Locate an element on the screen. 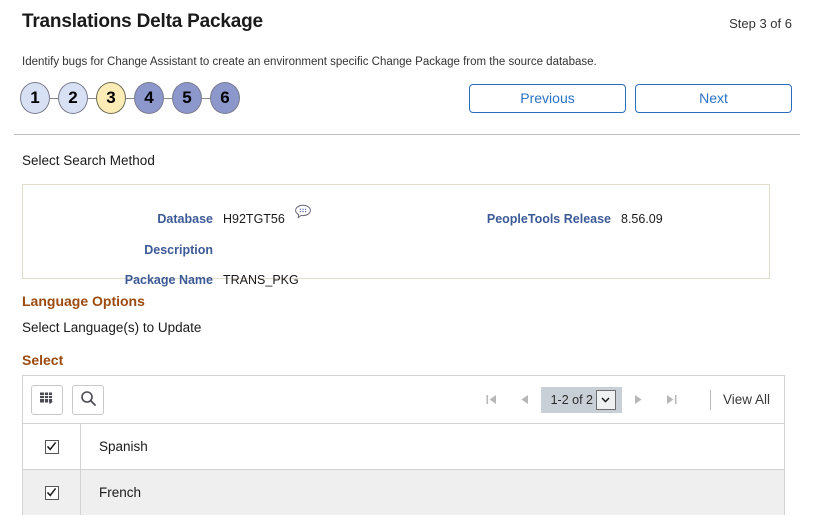 This screenshot has width=814, height=523. select-search-method-label: Select Search Method is located at coordinates (88, 160).